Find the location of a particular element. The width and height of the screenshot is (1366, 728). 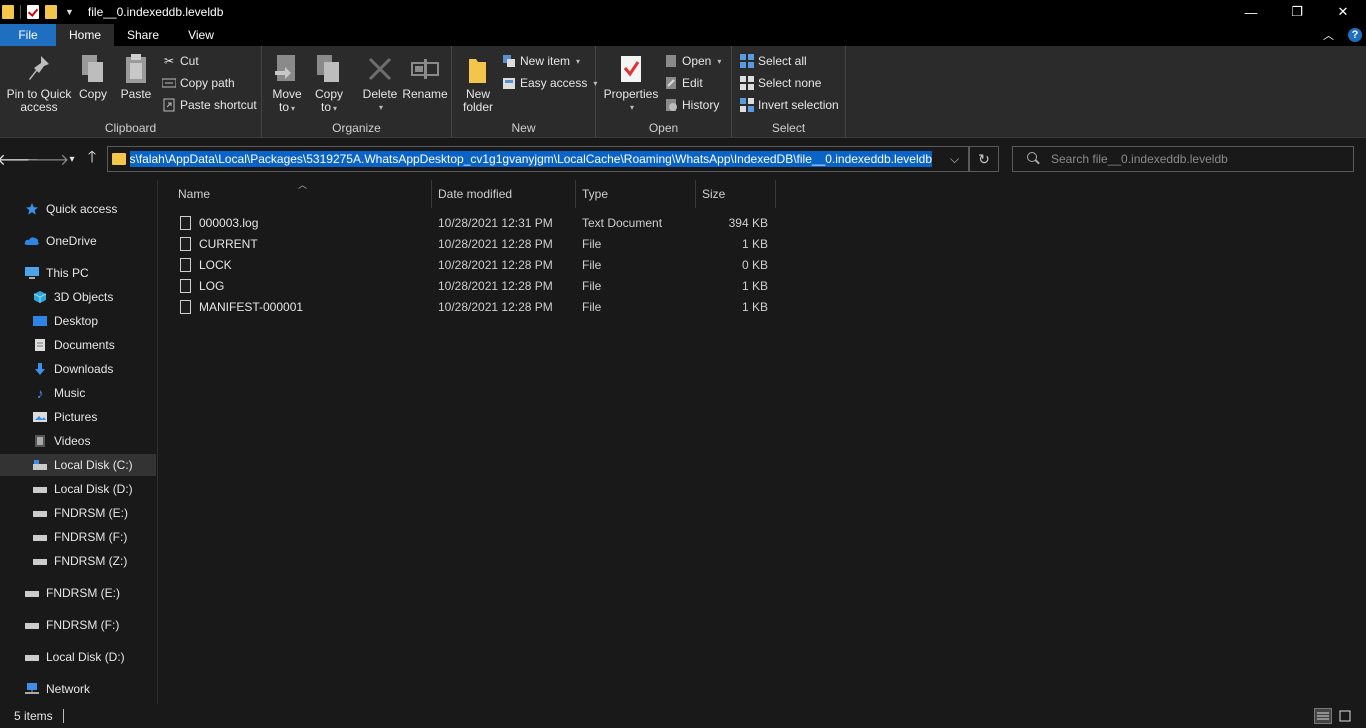

sidebar-item-this-pc: This PC is located at coordinates (78, 273).